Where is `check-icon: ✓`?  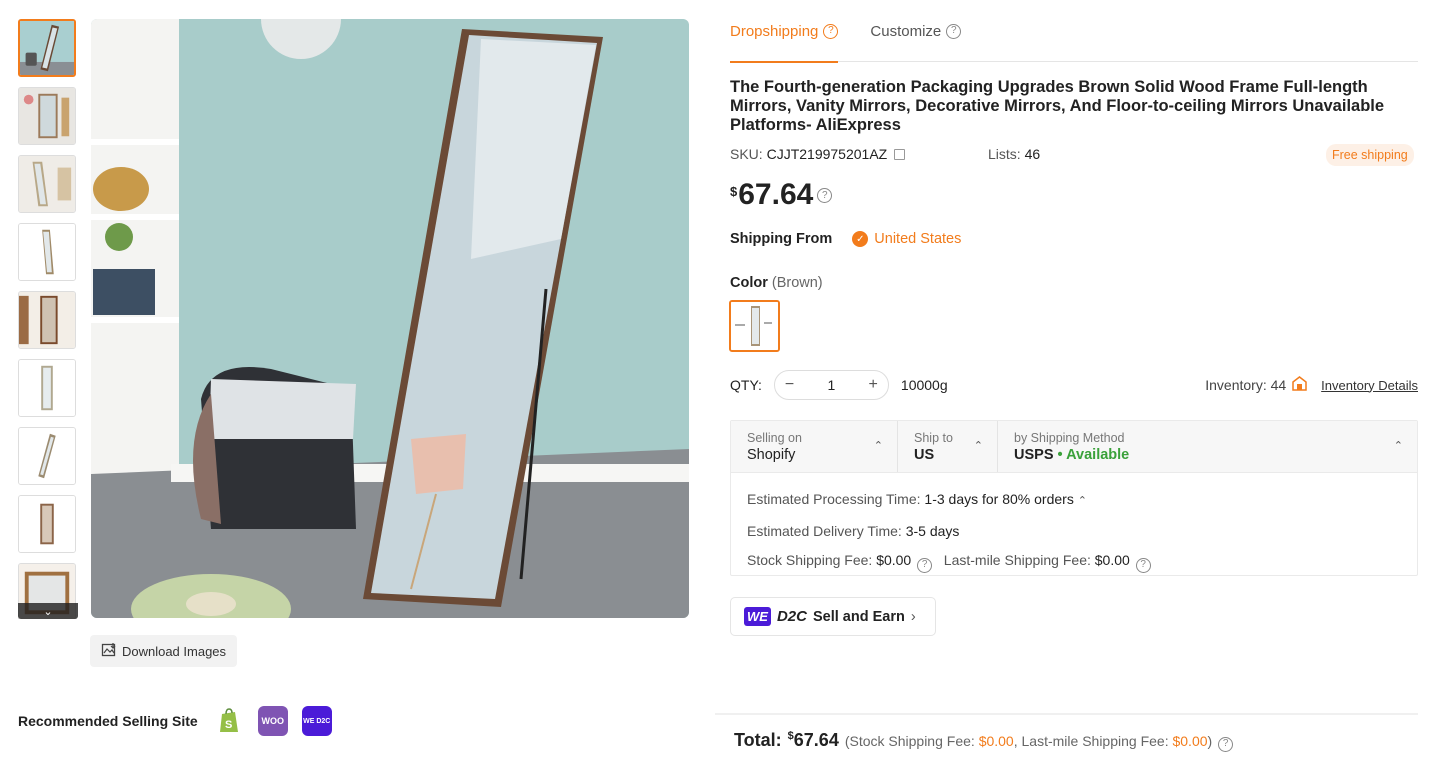
check-icon: ✓ is located at coordinates (860, 239).